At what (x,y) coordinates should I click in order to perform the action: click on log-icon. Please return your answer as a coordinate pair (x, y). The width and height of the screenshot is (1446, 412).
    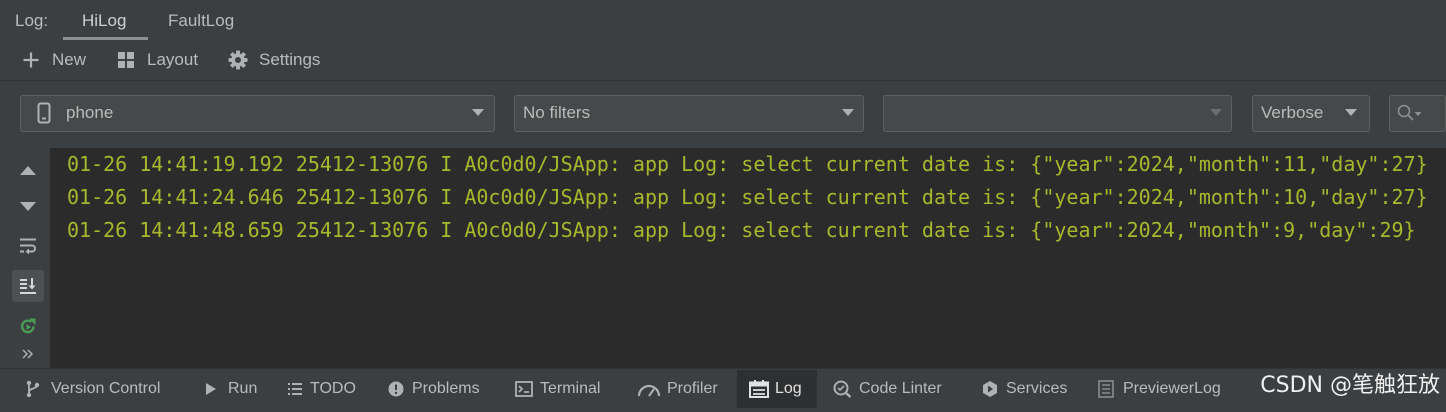
    Looking at the image, I should click on (759, 389).